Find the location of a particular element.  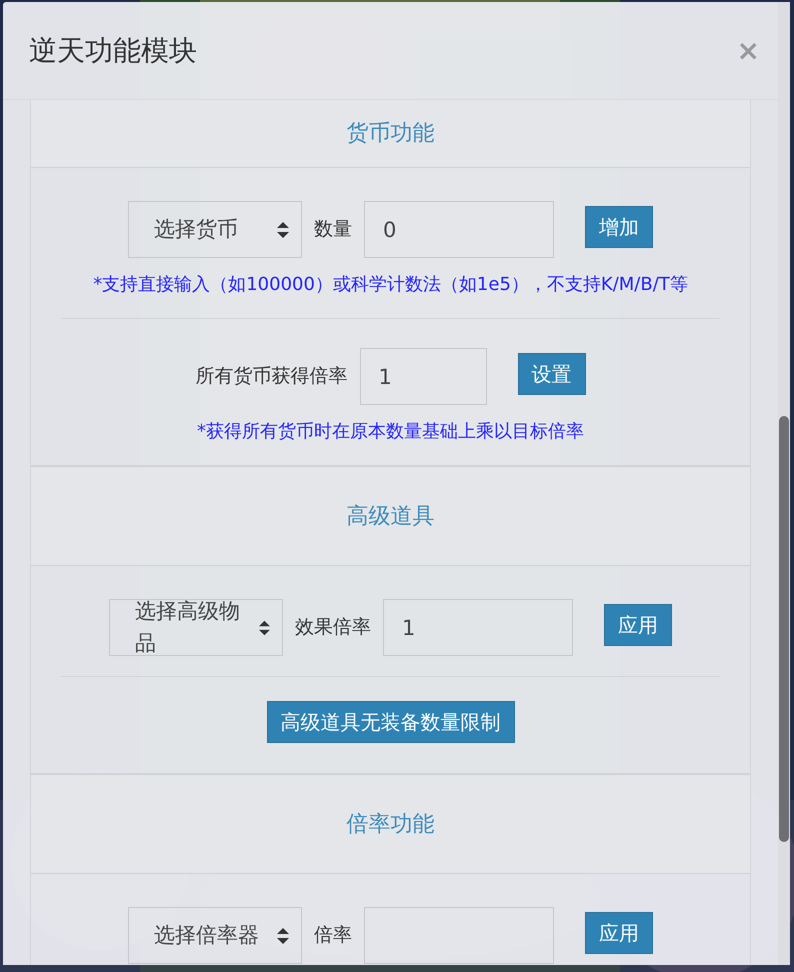

input-field: 0 is located at coordinates (459, 229).